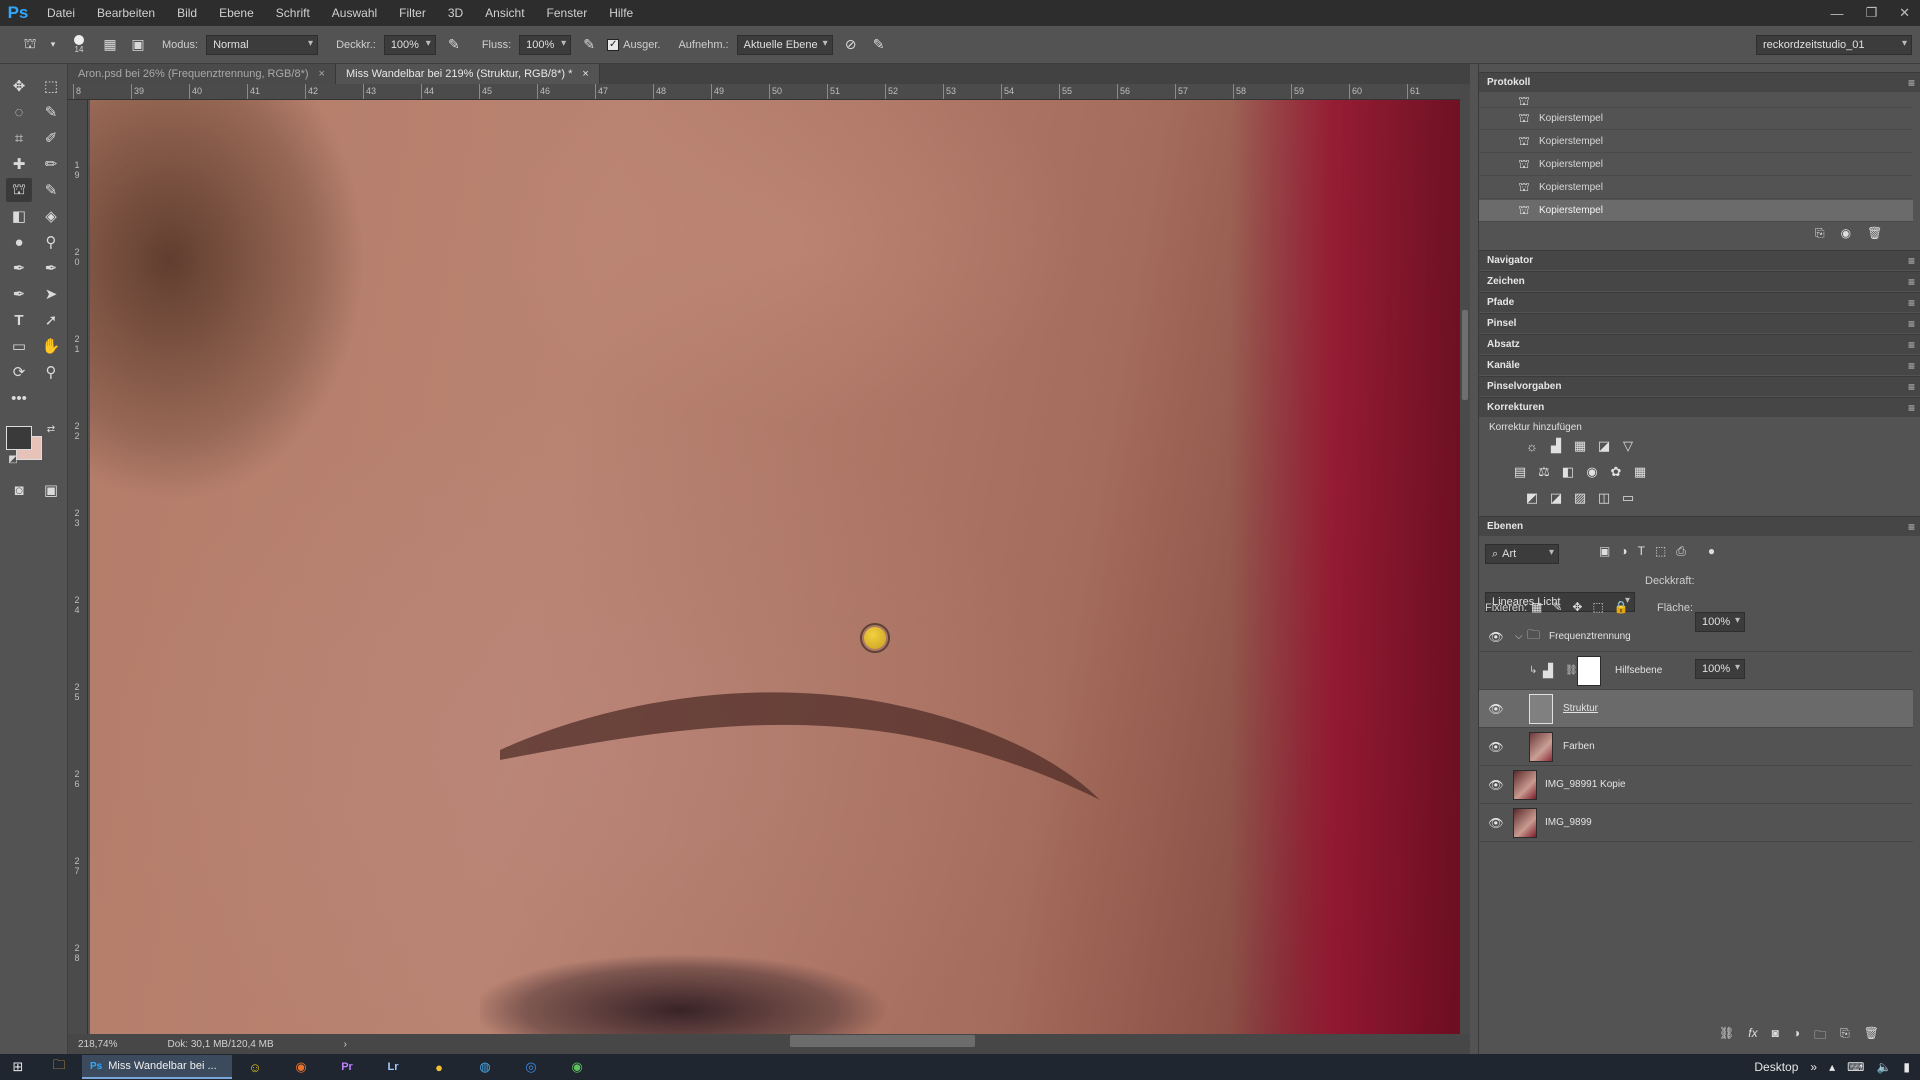 The width and height of the screenshot is (1920, 1080). What do you see at coordinates (51, 112) in the screenshot?
I see `quick-selection-tool-icon: ✎` at bounding box center [51, 112].